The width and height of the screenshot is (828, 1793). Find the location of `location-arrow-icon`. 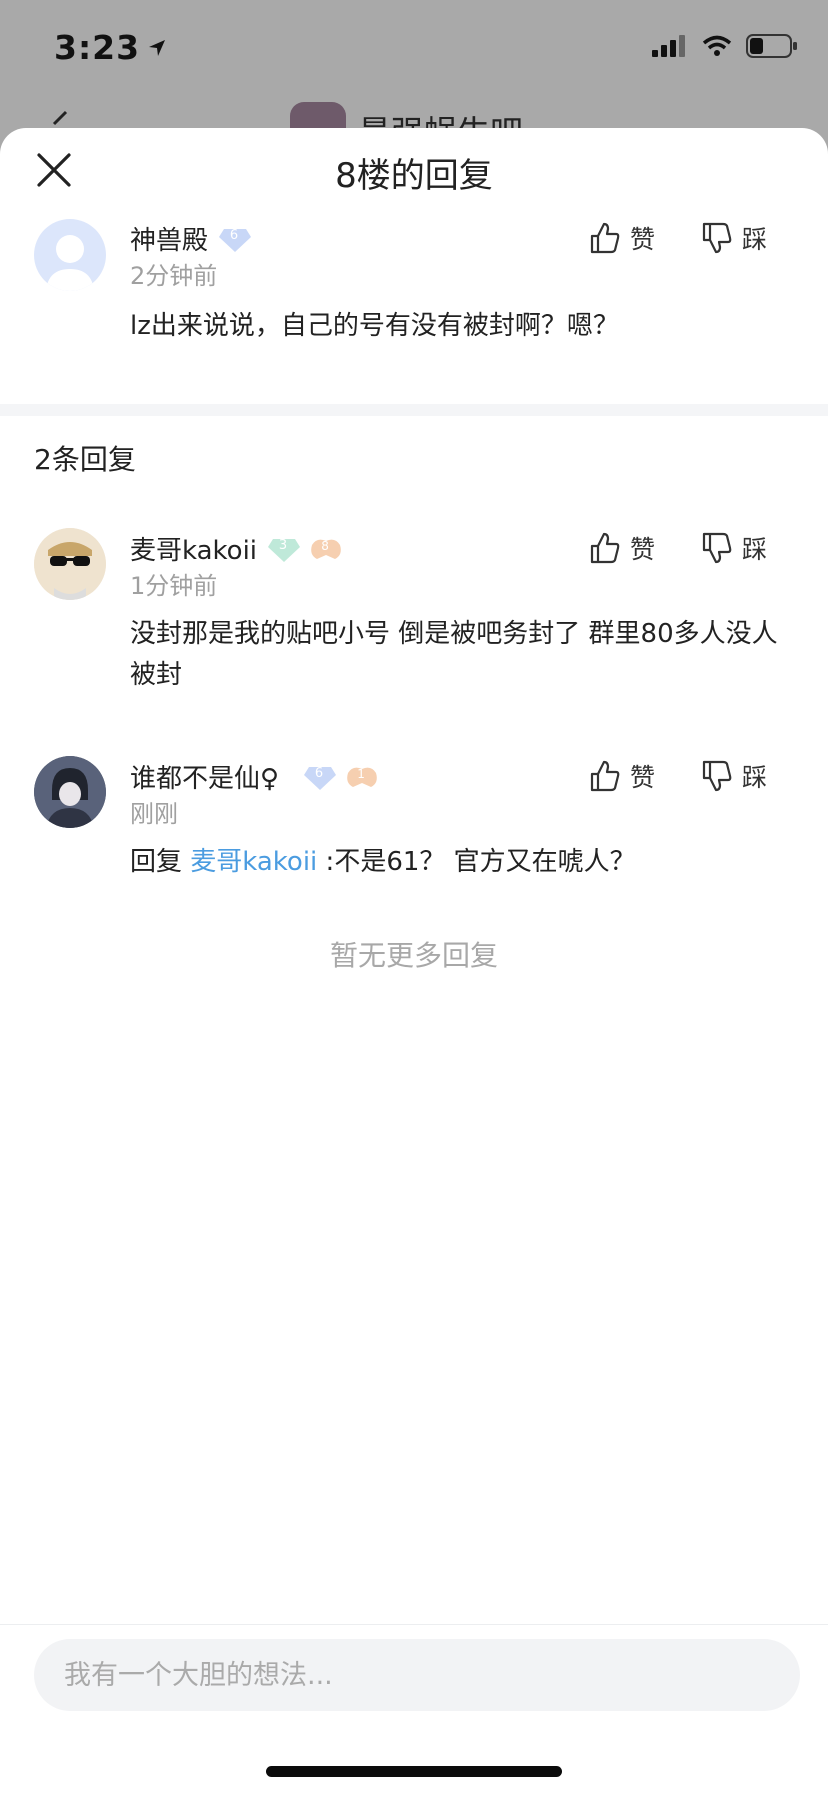

location-arrow-icon is located at coordinates (157, 47).